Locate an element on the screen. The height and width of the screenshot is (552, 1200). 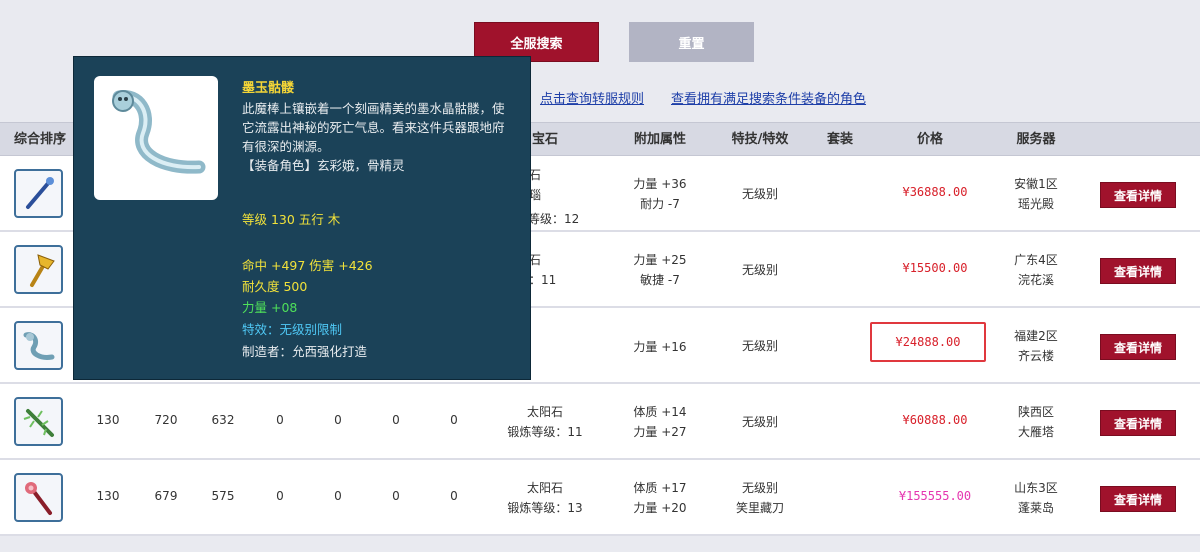
server-name: 浣花溪 is located at coordinates (1035, 280).